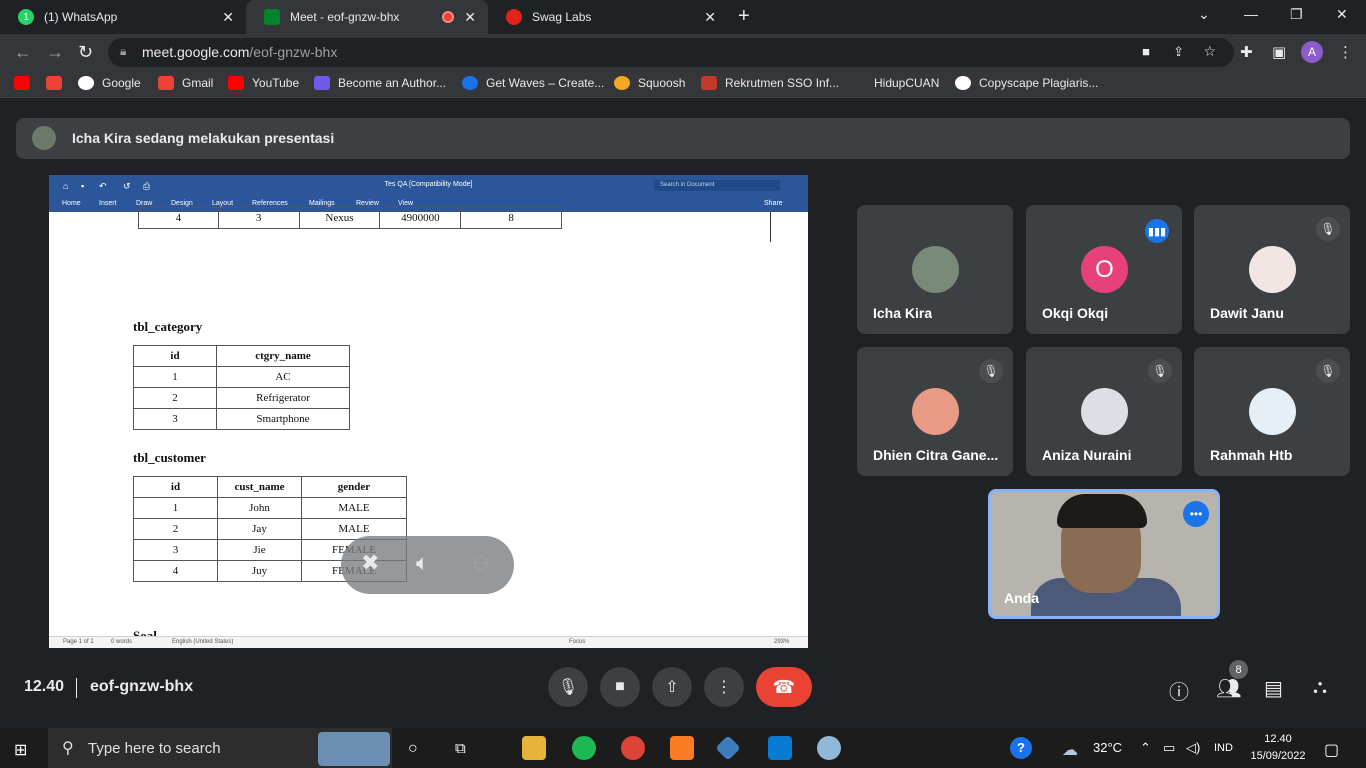  What do you see at coordinates (413, 749) in the screenshot?
I see `cortana-icon: ○` at bounding box center [413, 749].